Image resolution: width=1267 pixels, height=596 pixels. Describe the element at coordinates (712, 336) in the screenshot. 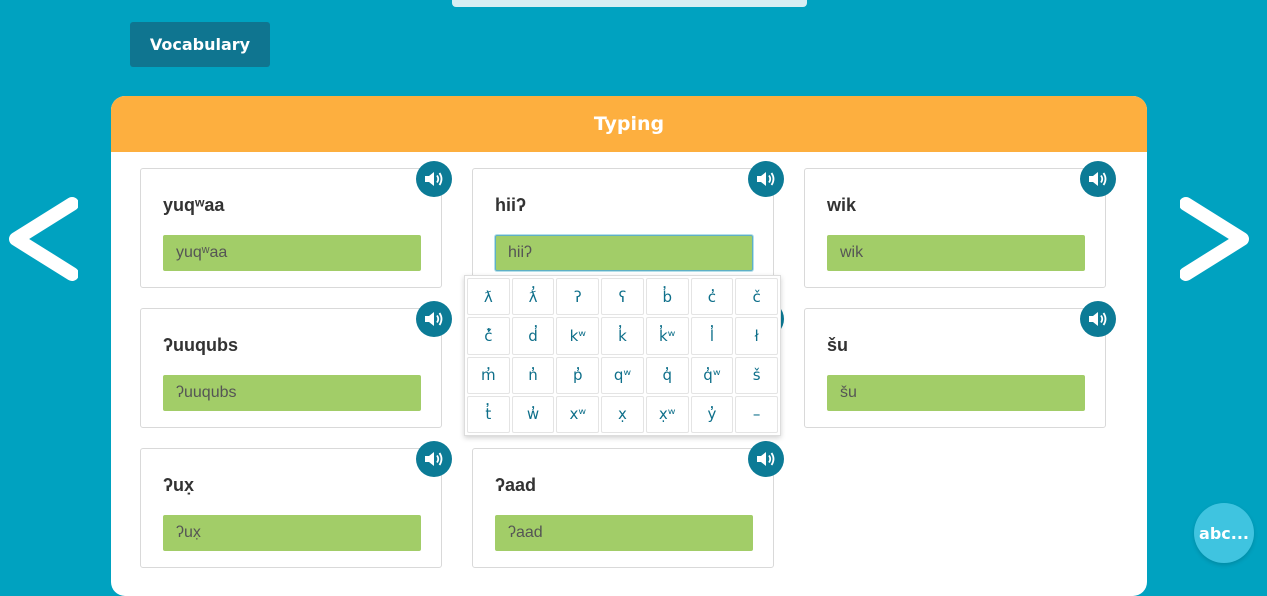

I see `character-key: l̓` at that location.